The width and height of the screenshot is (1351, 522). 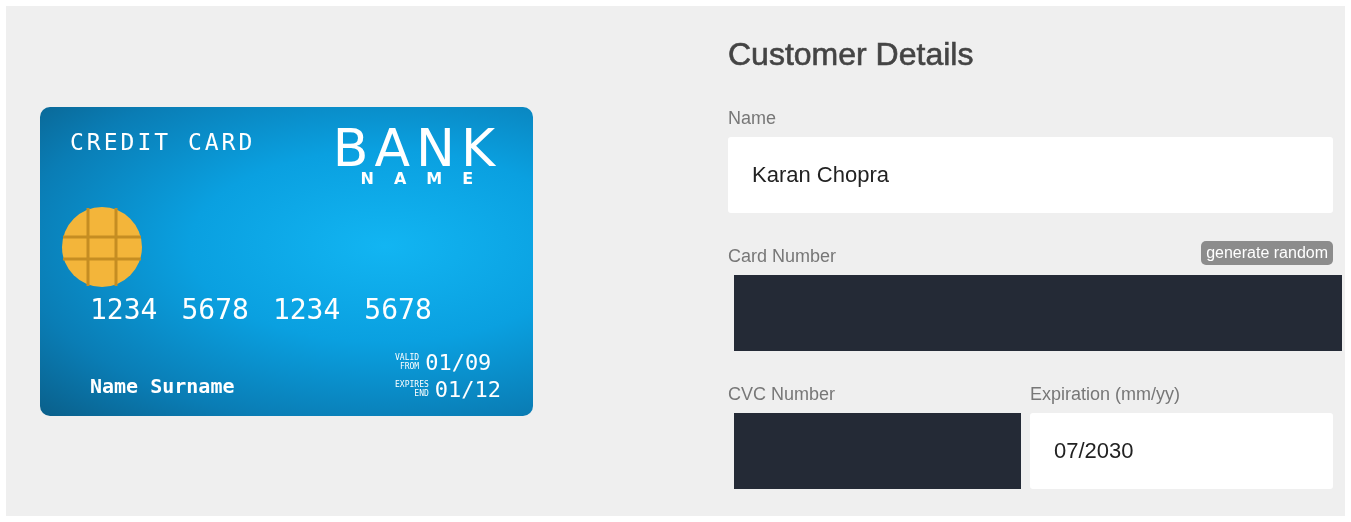 What do you see at coordinates (1030, 175) in the screenshot?
I see `text-field: Karan Chopra` at bounding box center [1030, 175].